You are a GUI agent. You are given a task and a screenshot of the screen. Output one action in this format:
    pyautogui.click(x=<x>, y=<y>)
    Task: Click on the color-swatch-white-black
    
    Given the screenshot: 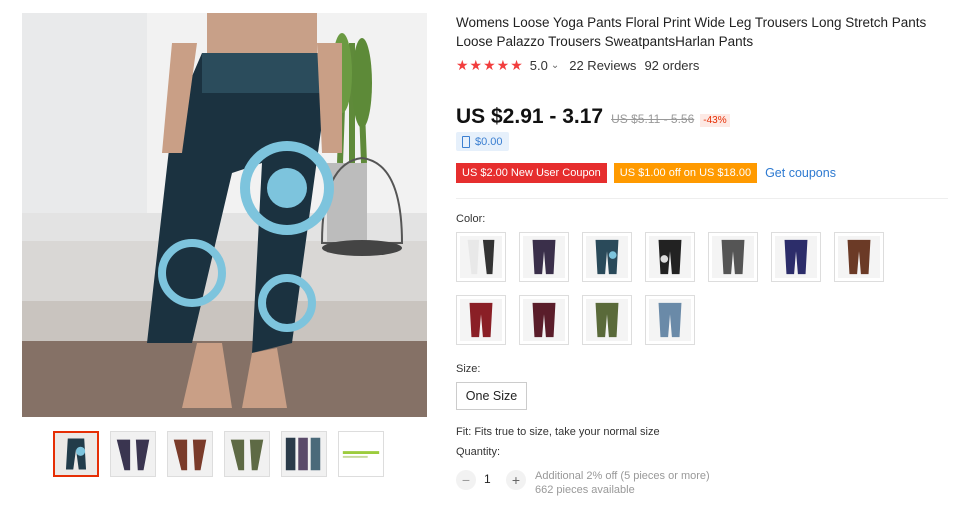 What is the action you would take?
    pyautogui.click(x=481, y=257)
    